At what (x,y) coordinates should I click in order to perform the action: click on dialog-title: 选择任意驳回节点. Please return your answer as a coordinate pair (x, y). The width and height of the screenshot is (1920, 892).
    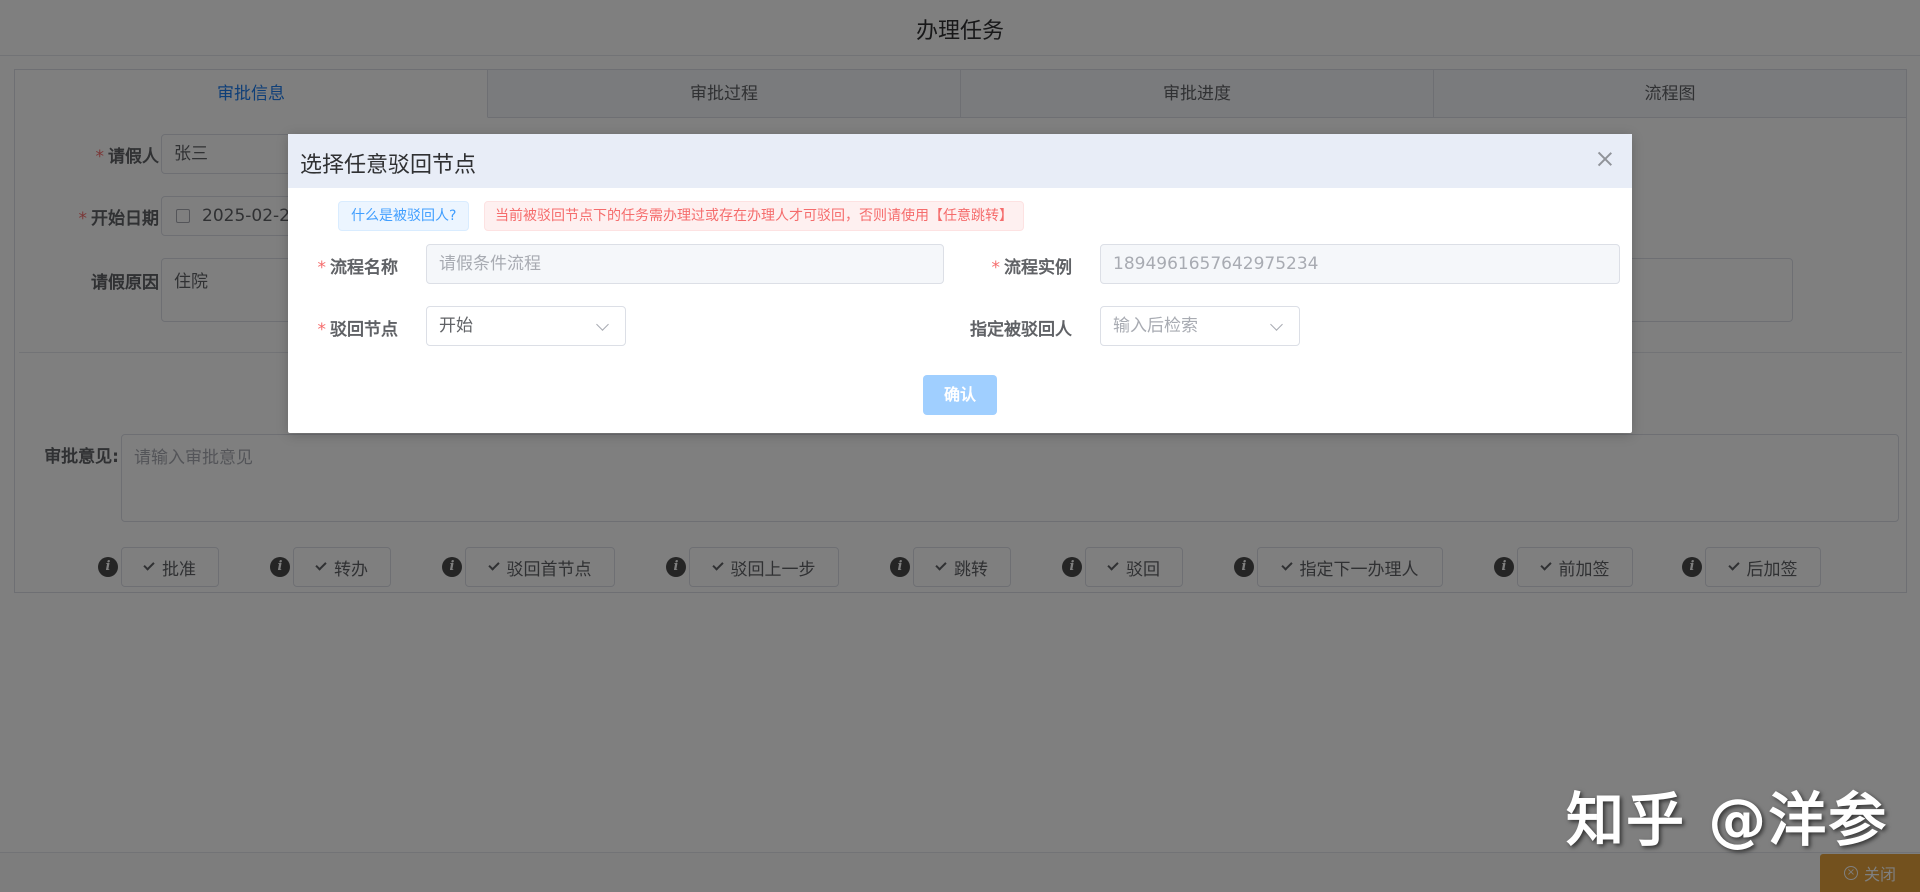
    Looking at the image, I should click on (388, 165).